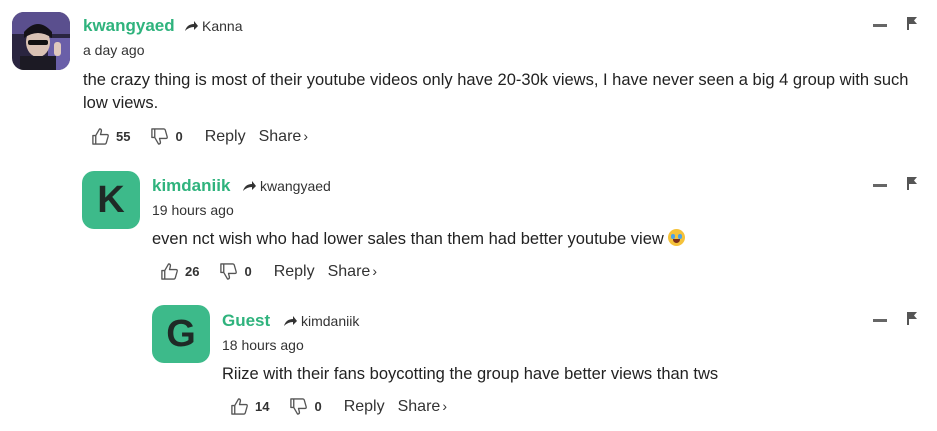 This screenshot has height=431, width=937. I want to click on avatar: G, so click(181, 334).